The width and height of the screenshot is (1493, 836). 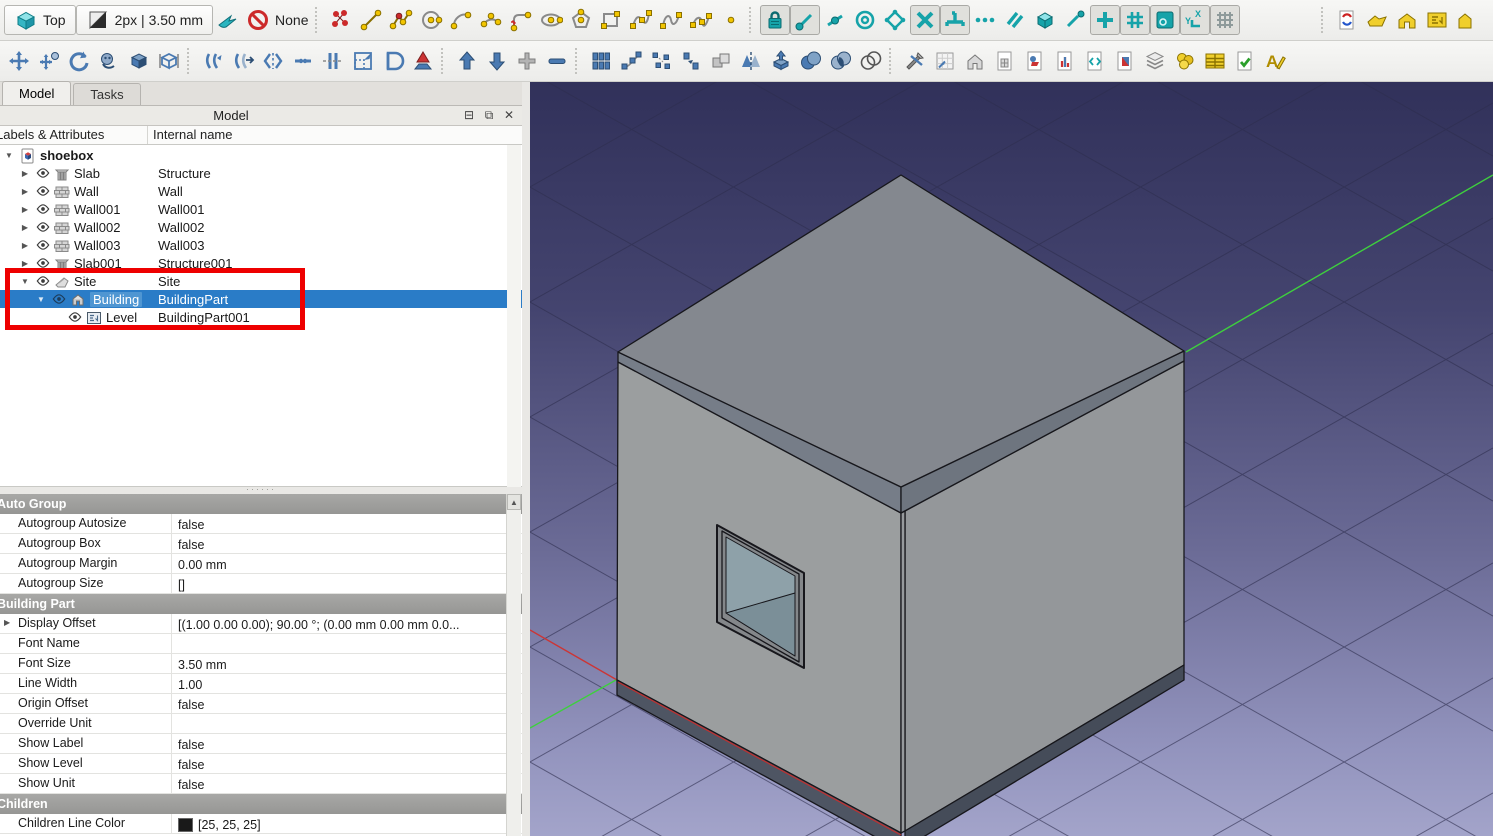 I want to click on snap-grid-button, so click(x=1134, y=20).